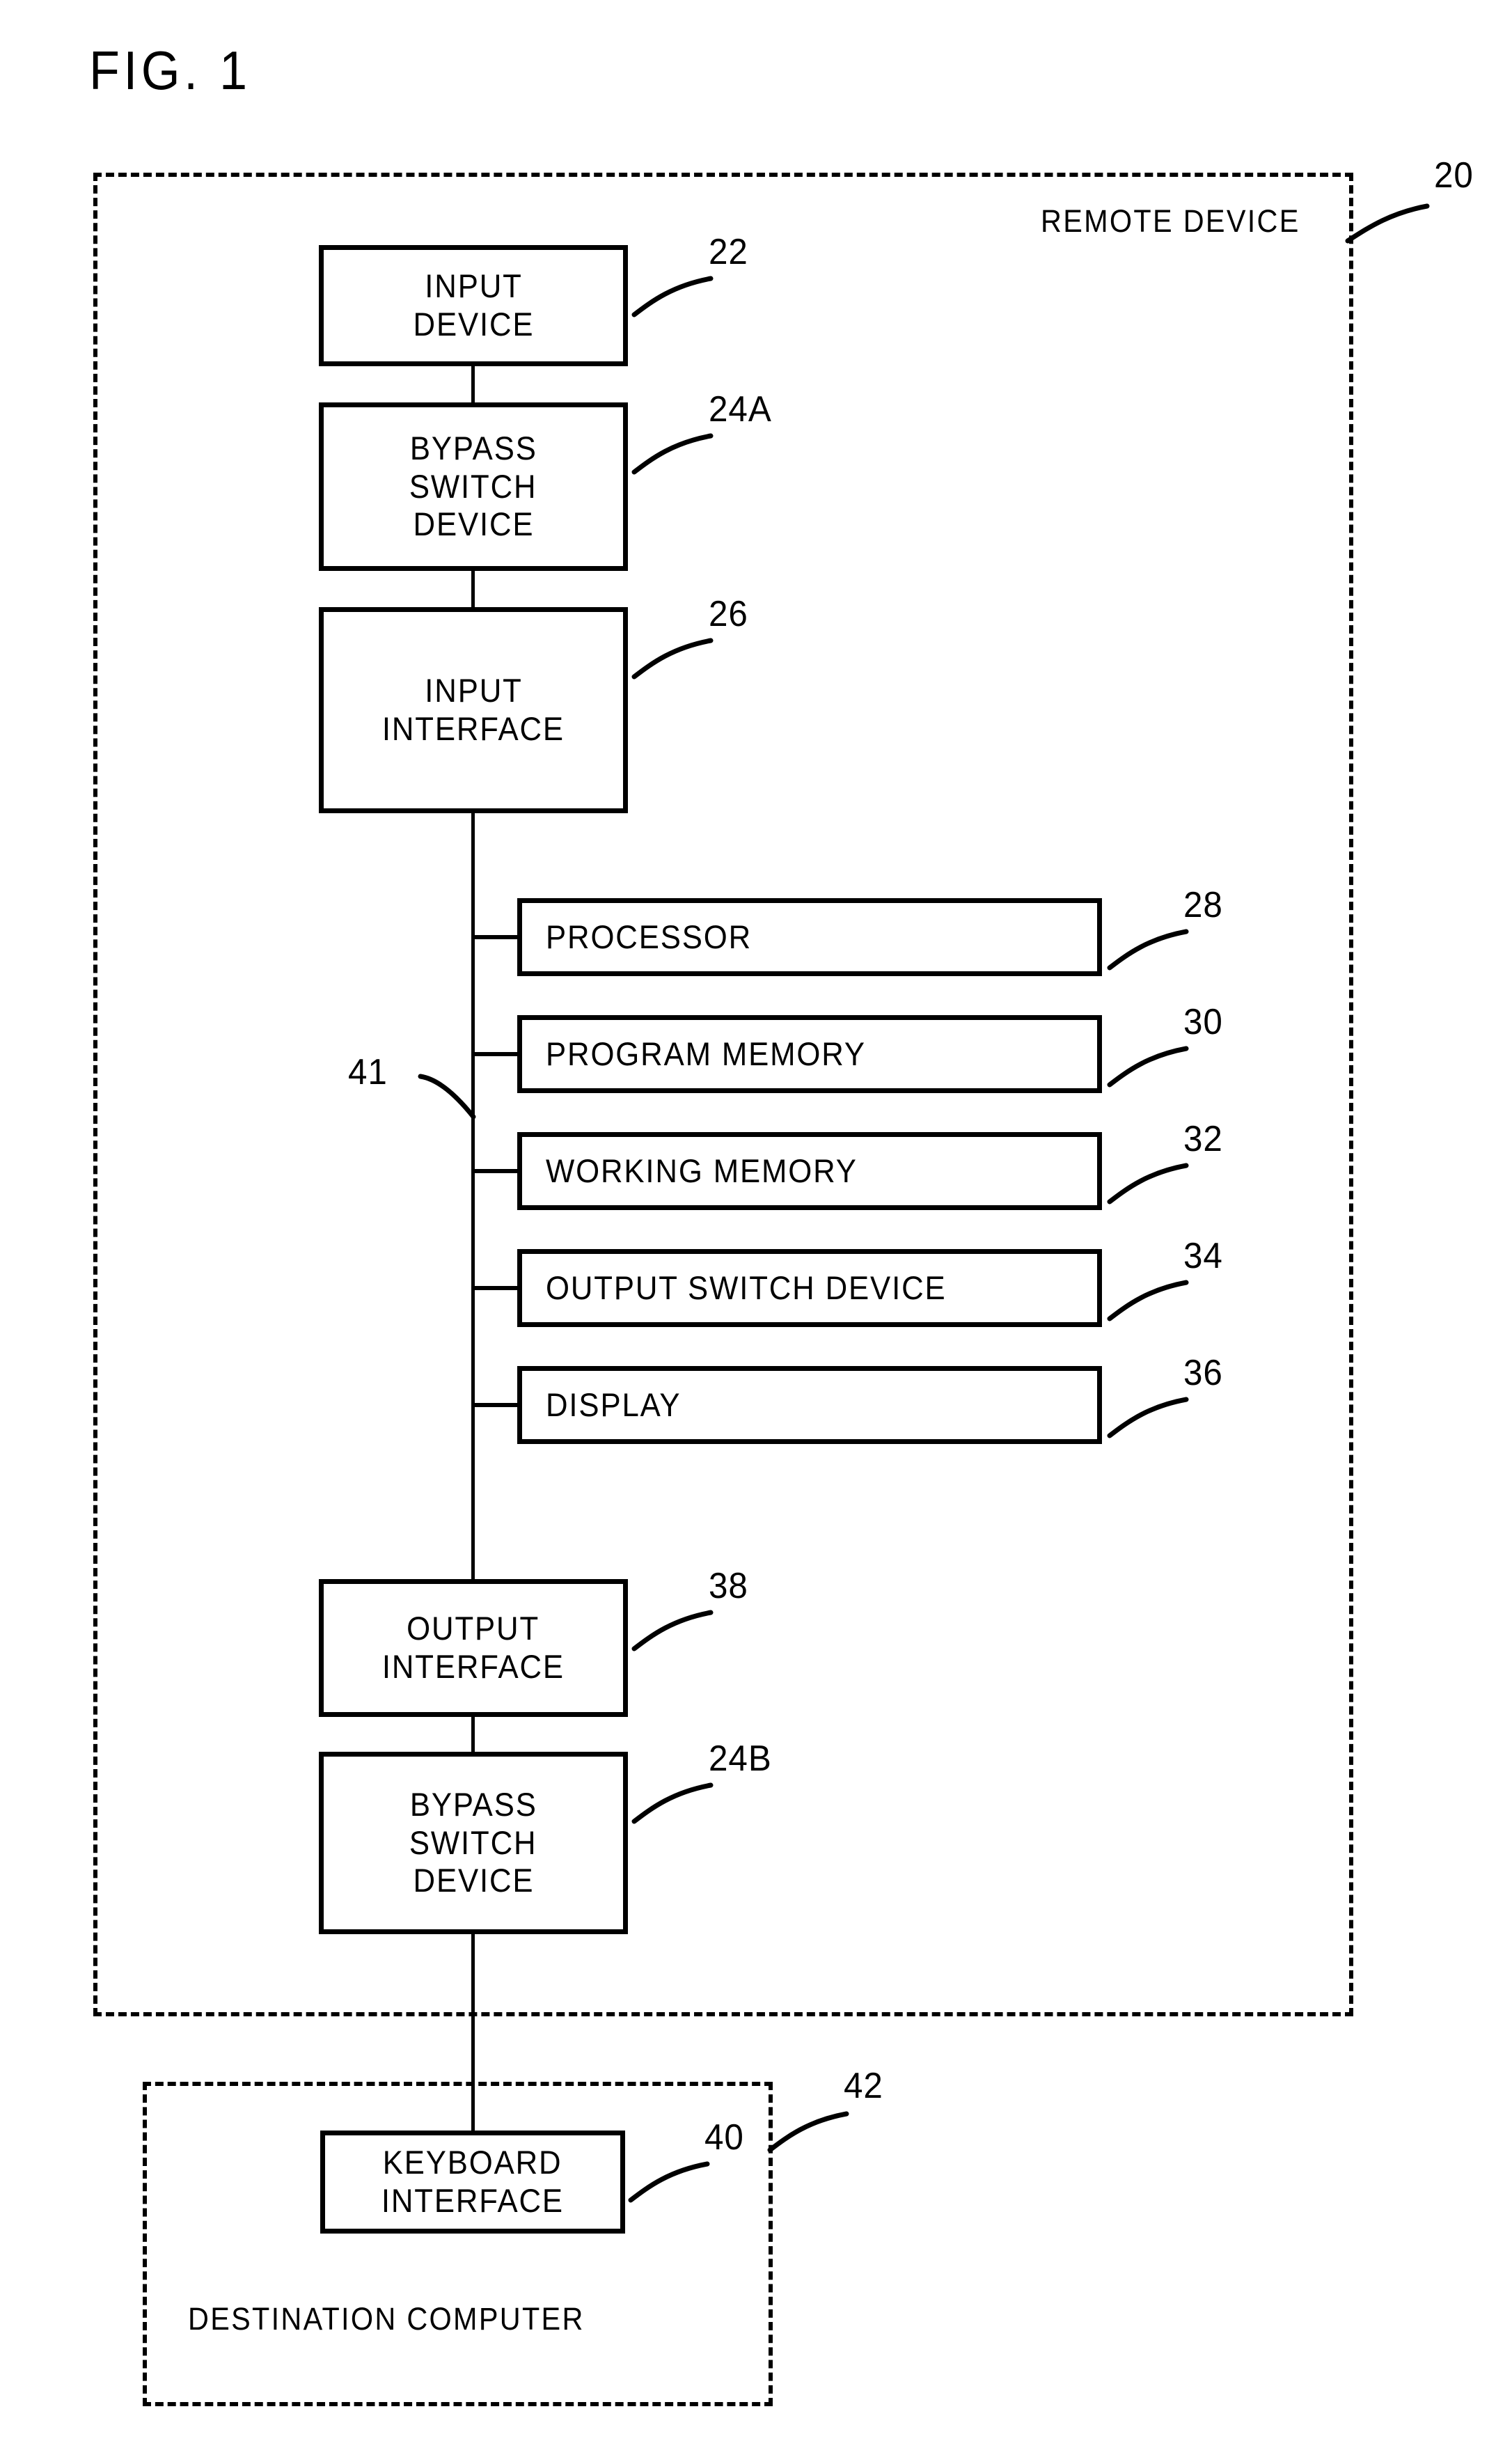 The width and height of the screenshot is (1512, 2448). What do you see at coordinates (728, 614) in the screenshot?
I see `ref-numeral-input-interface: 26` at bounding box center [728, 614].